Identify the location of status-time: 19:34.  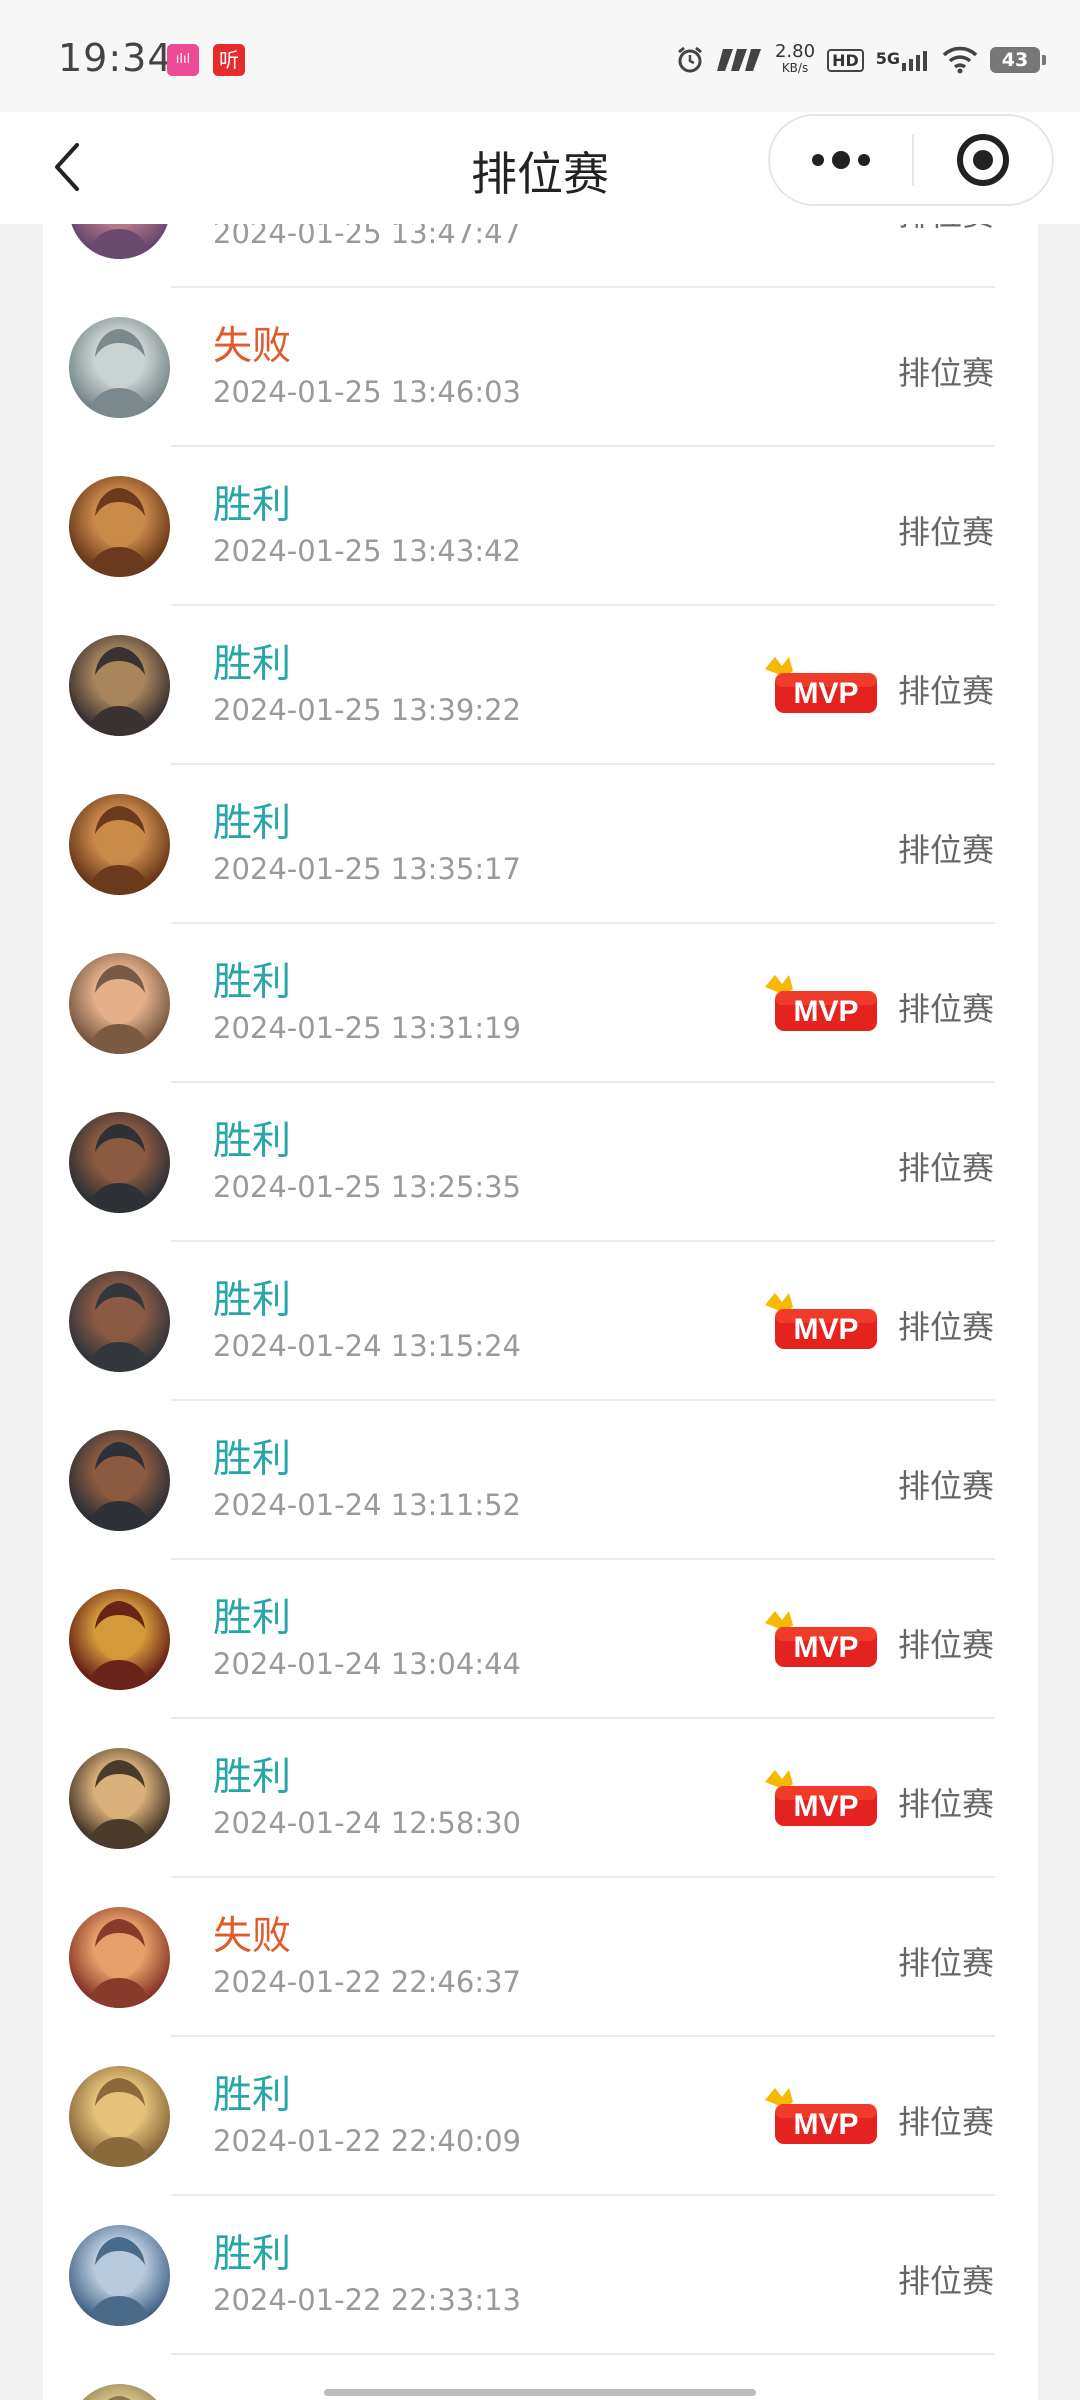
(115, 58).